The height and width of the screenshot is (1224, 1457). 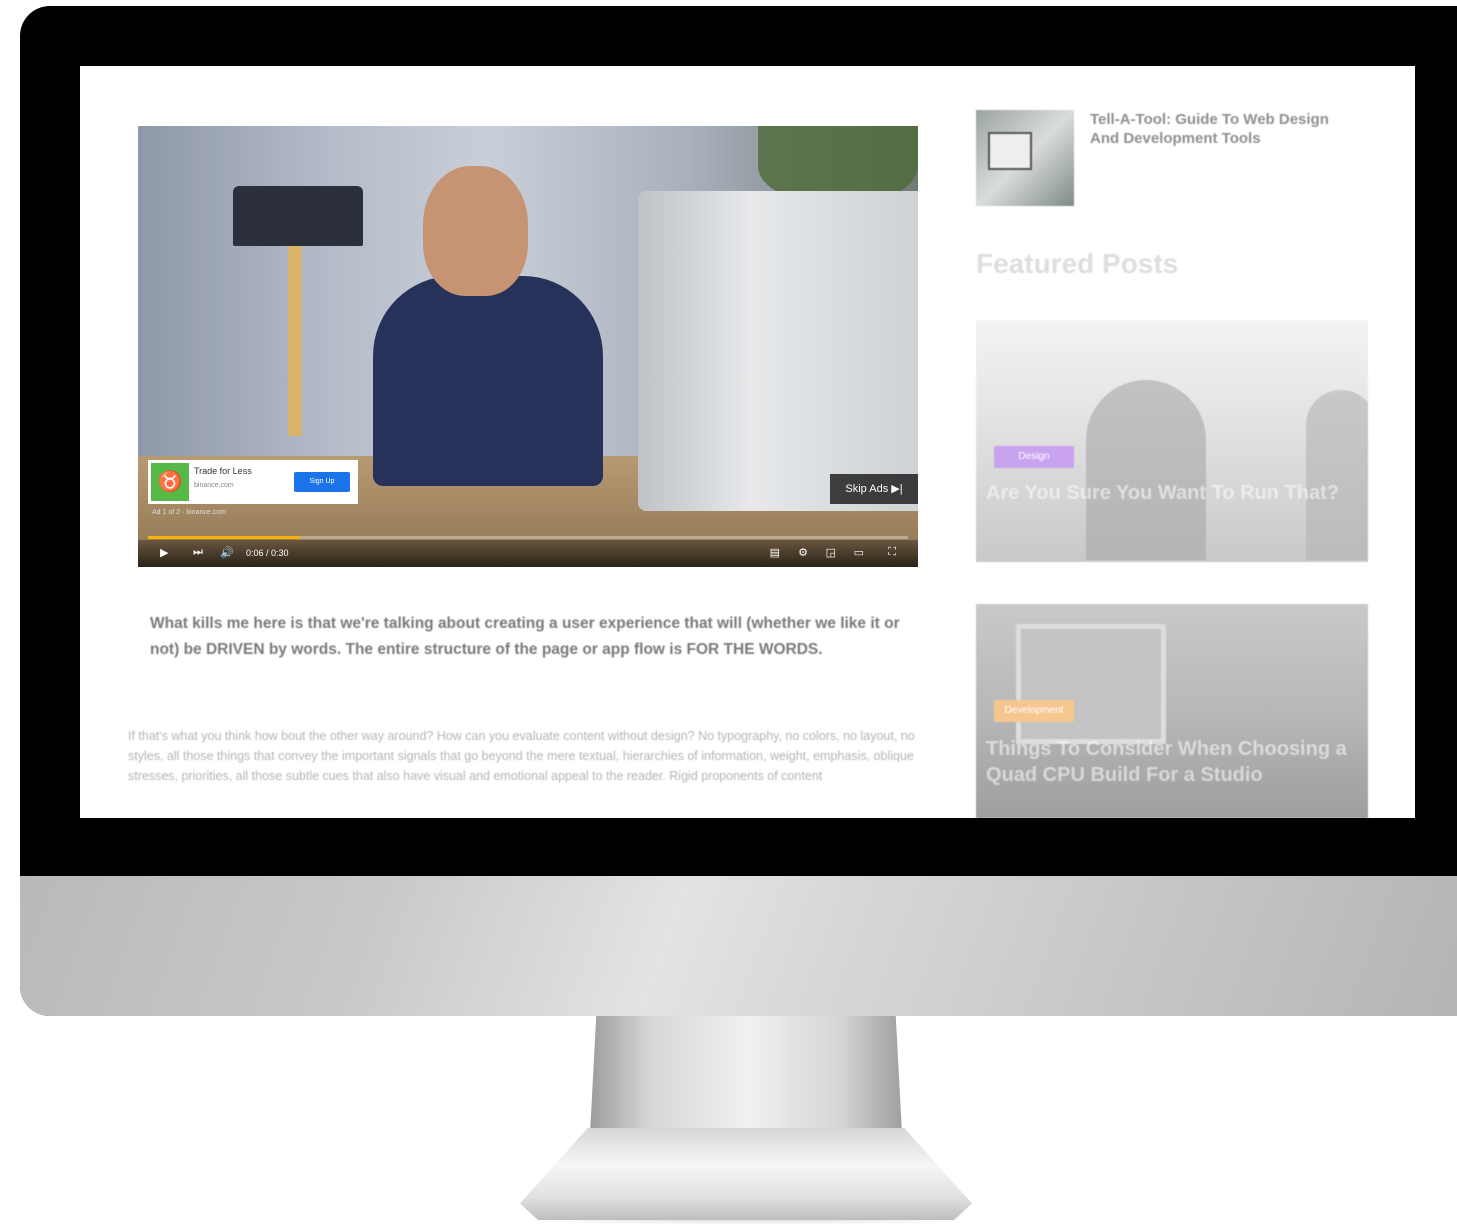 I want to click on video-lamp-pole, so click(x=295, y=341).